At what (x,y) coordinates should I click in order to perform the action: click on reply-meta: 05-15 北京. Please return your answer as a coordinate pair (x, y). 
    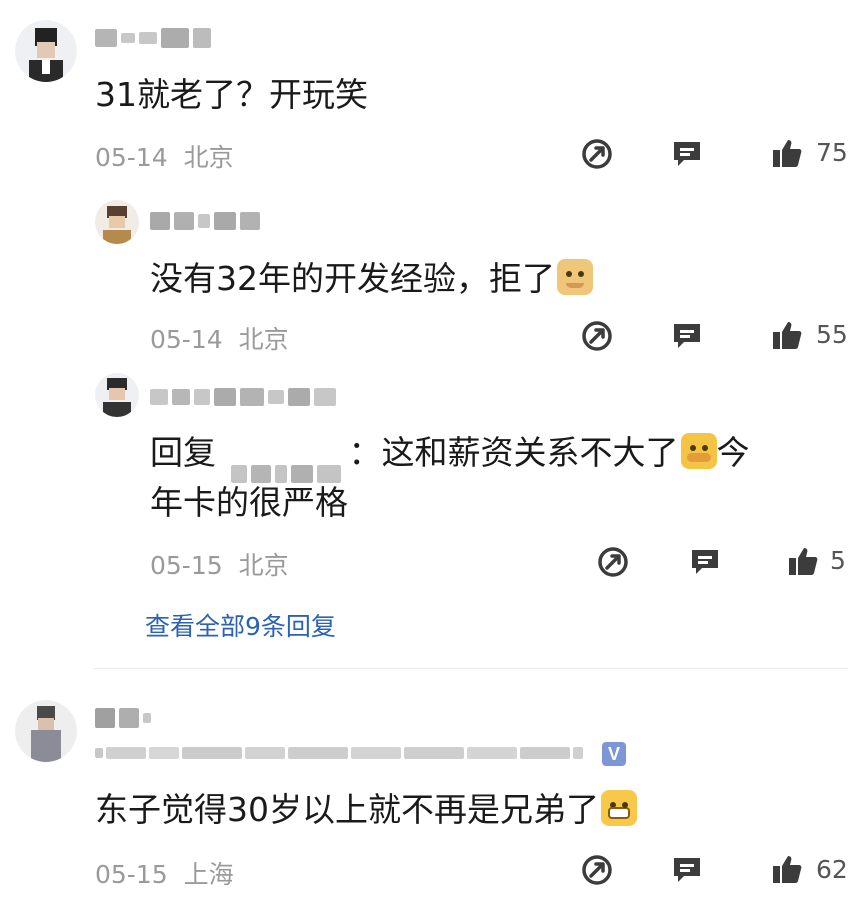
    Looking at the image, I should click on (219, 564).